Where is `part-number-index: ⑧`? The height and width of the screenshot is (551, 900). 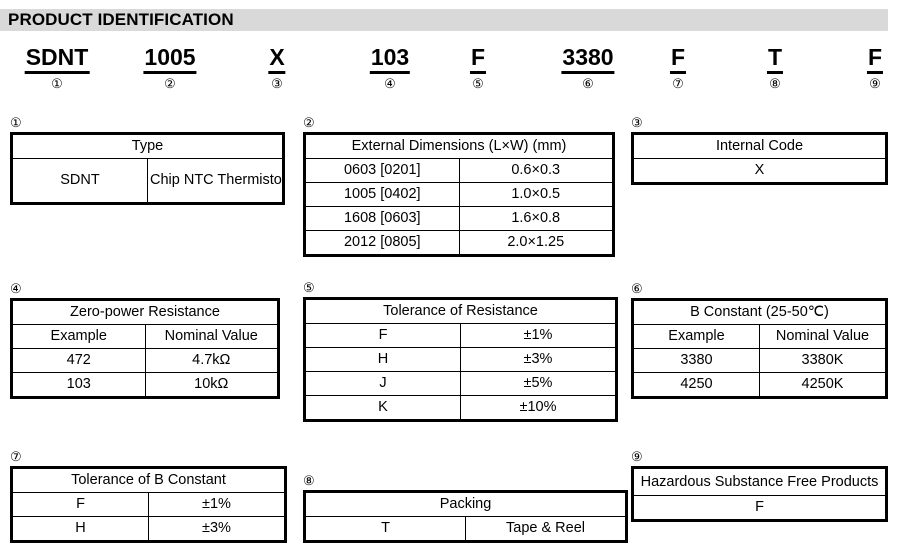 part-number-index: ⑧ is located at coordinates (775, 83).